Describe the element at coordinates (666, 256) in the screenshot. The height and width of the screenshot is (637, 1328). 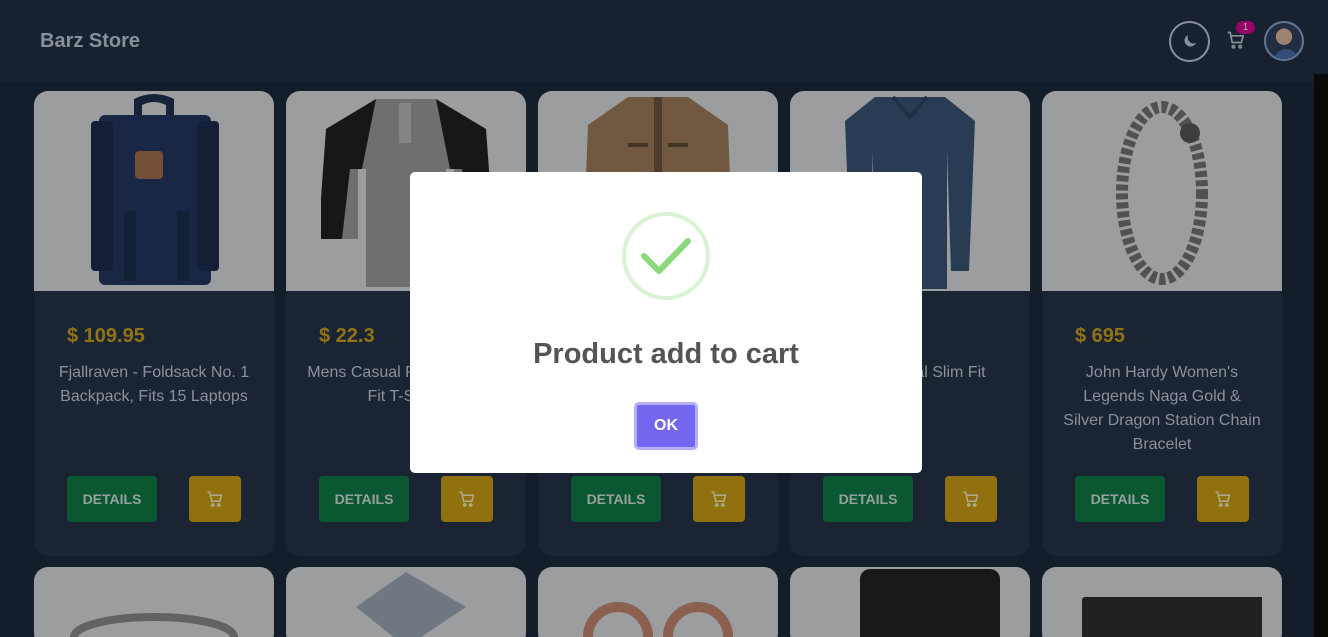
I see `success-check-icon` at that location.